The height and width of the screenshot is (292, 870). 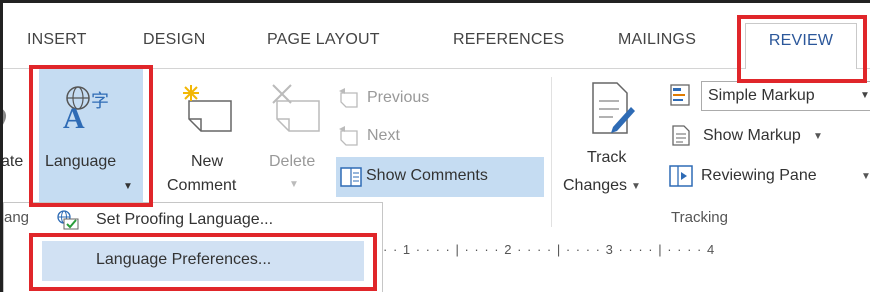 I want to click on reviewing-pane-label: Reviewing Pane, so click(x=759, y=176).